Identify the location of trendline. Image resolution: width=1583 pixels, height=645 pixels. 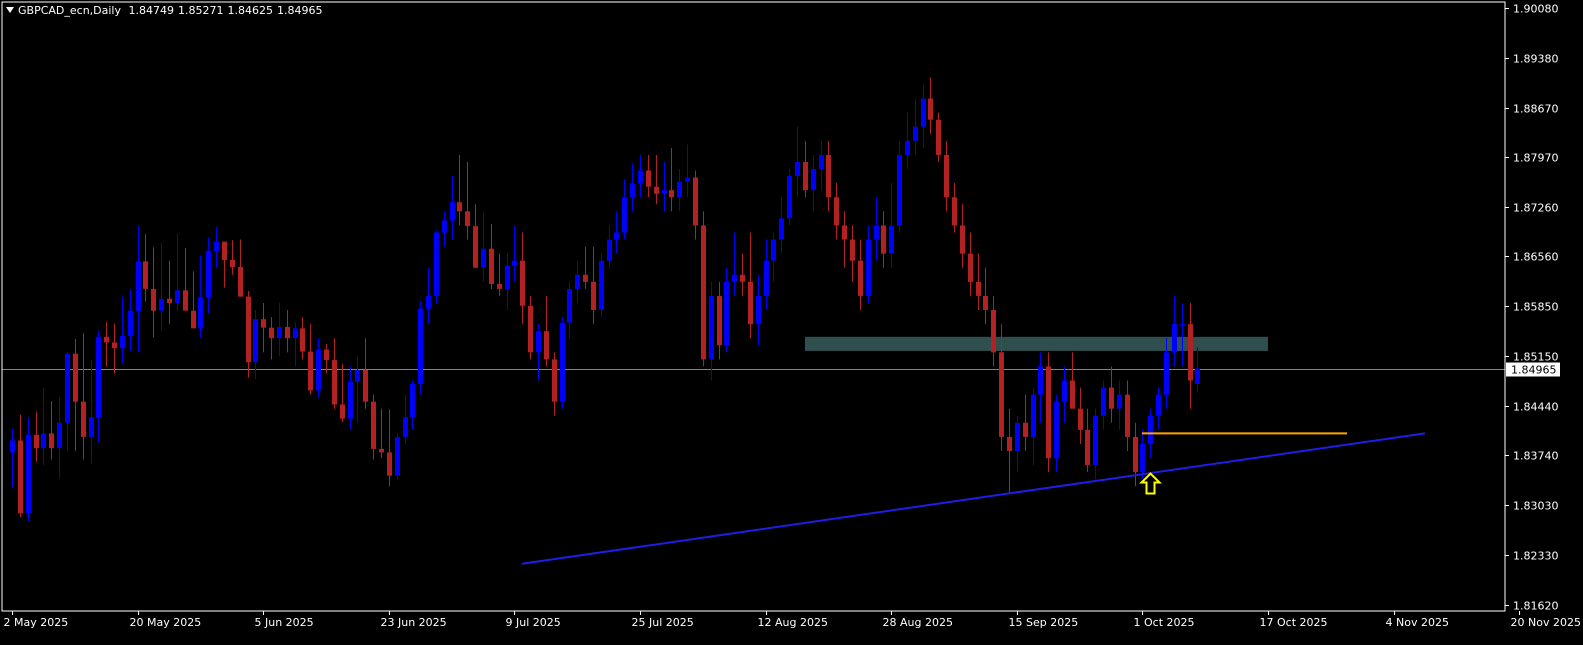
(973, 498).